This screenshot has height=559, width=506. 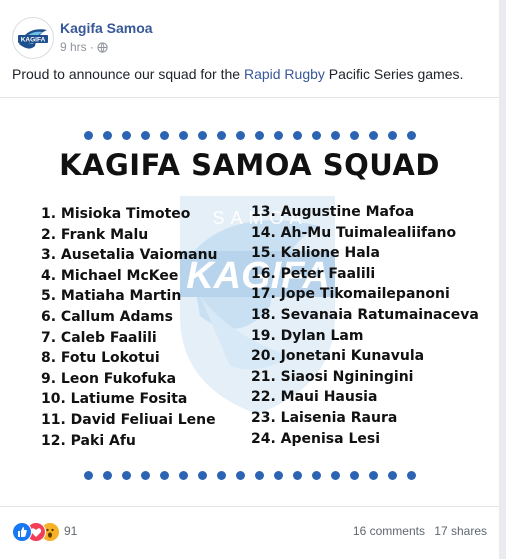 I want to click on player-list-item: 8. Fotu Lokotui, so click(x=100, y=358).